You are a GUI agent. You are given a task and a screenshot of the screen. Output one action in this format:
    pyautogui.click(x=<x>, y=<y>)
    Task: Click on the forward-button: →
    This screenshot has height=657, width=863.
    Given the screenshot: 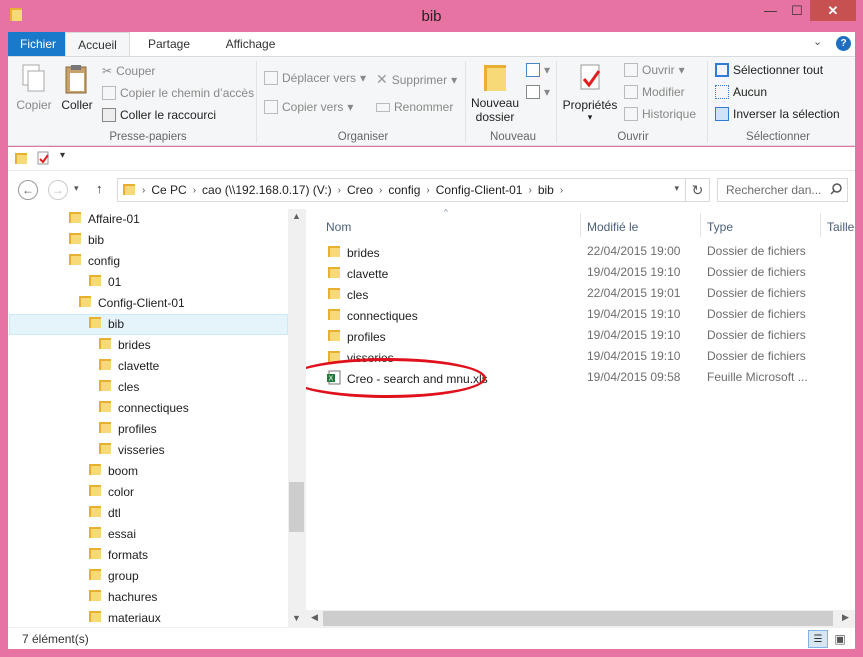 What is the action you would take?
    pyautogui.click(x=58, y=190)
    